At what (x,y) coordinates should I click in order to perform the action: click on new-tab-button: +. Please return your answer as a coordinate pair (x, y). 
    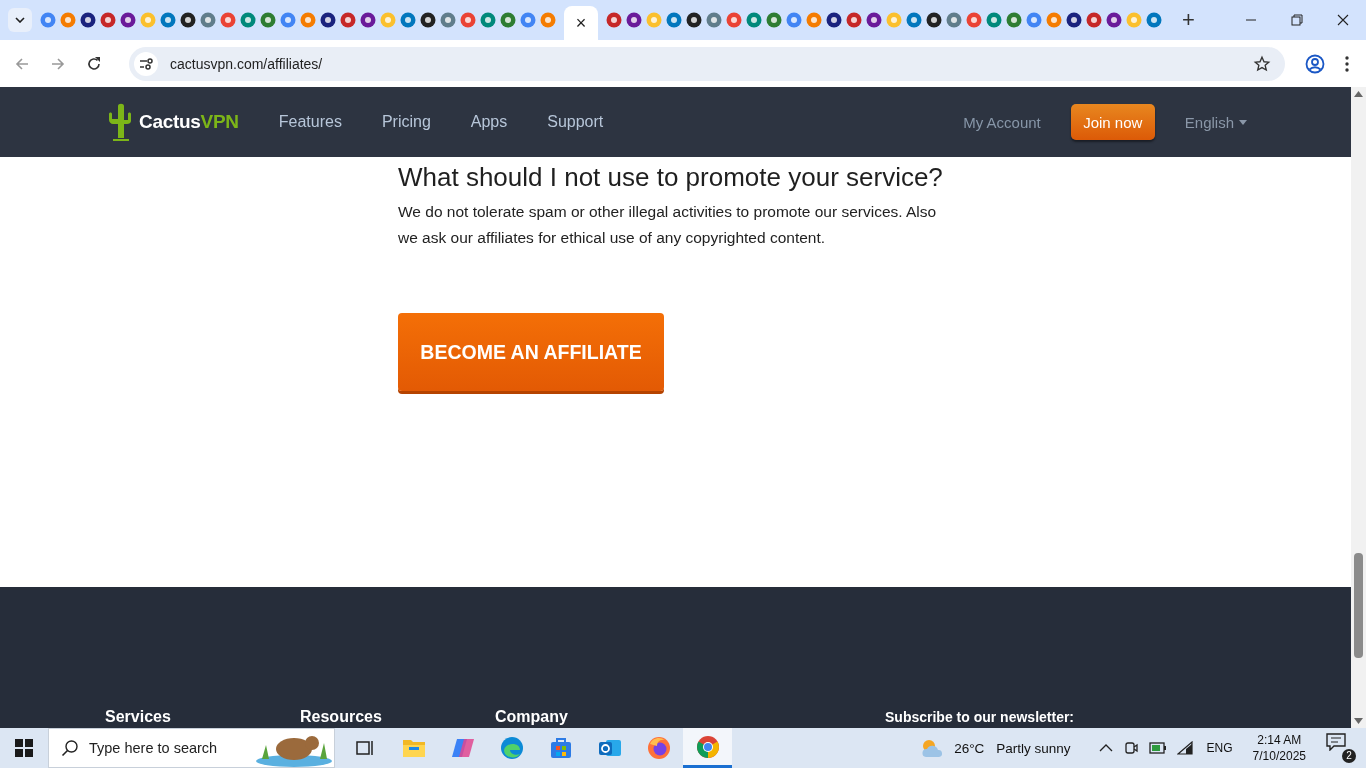
    Looking at the image, I should click on (1188, 20).